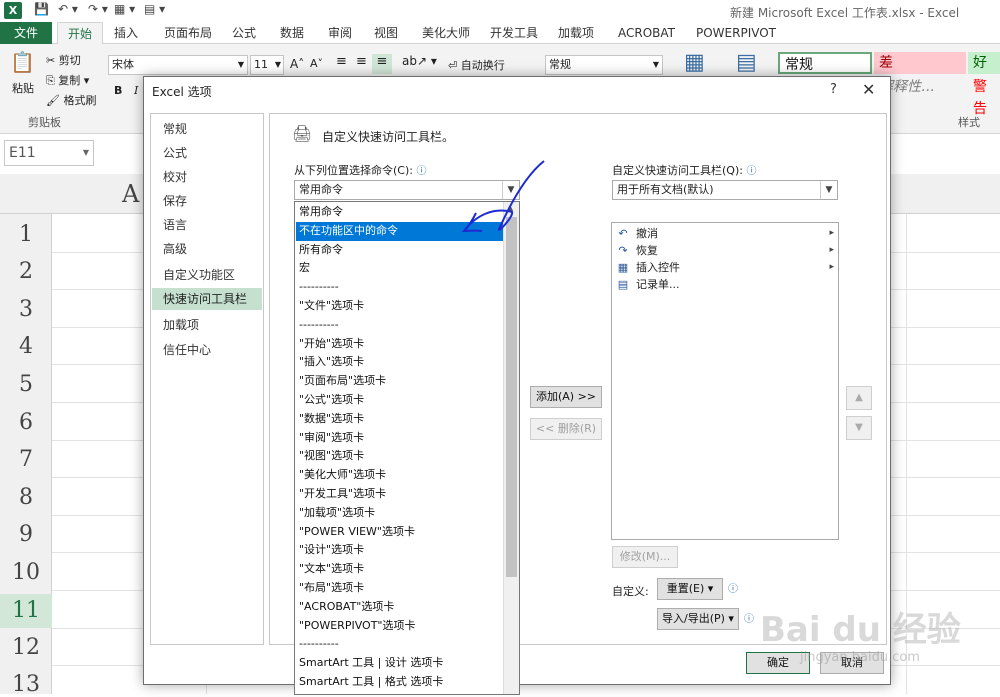  Describe the element at coordinates (26, 534) in the screenshot. I see `row-header-9: 9` at that location.